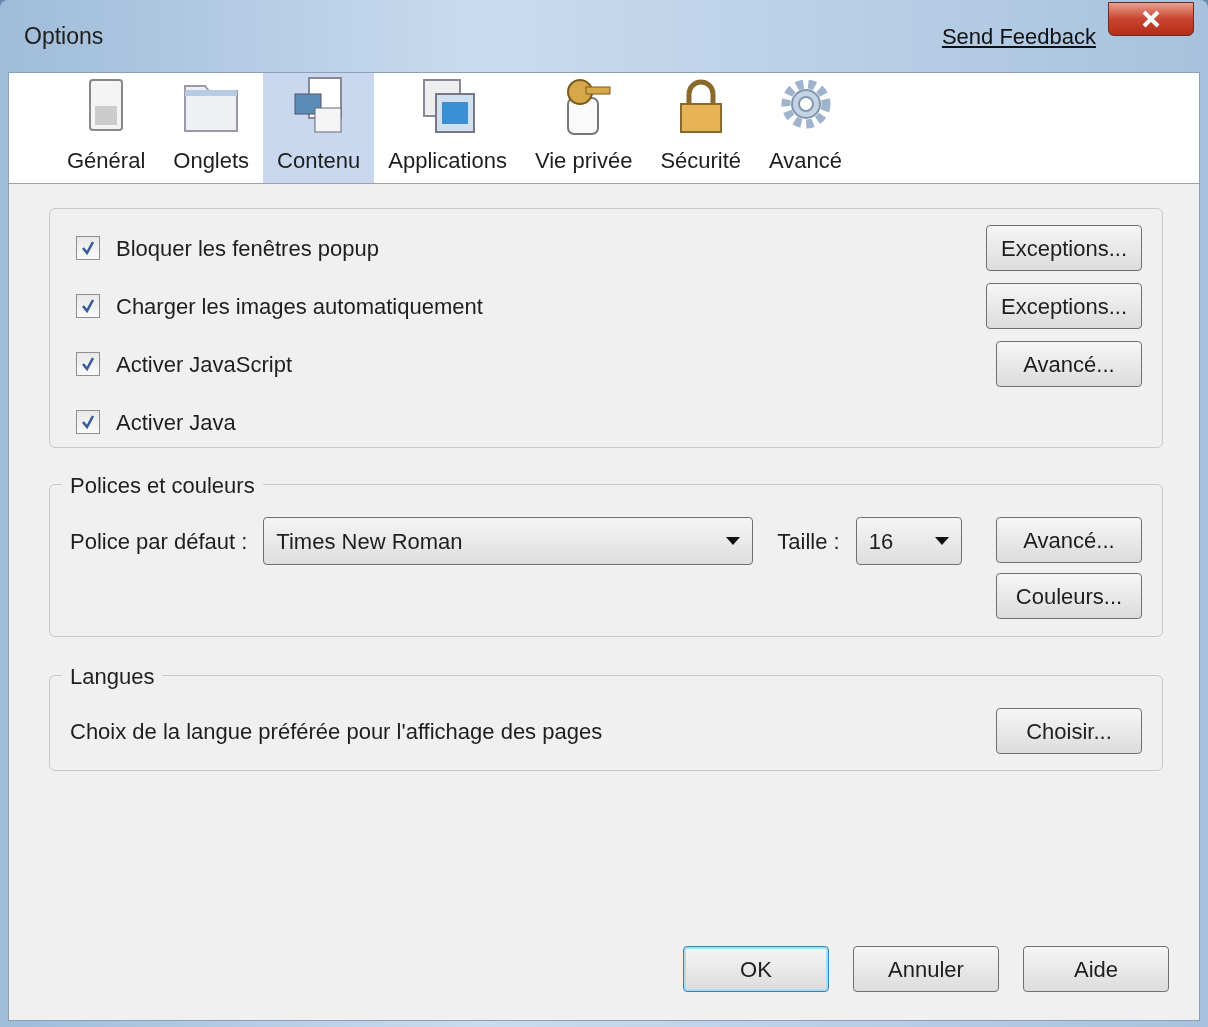 The width and height of the screenshot is (1208, 1027). Describe the element at coordinates (508, 541) in the screenshot. I see `font-dropdown: Times New Roman` at that location.